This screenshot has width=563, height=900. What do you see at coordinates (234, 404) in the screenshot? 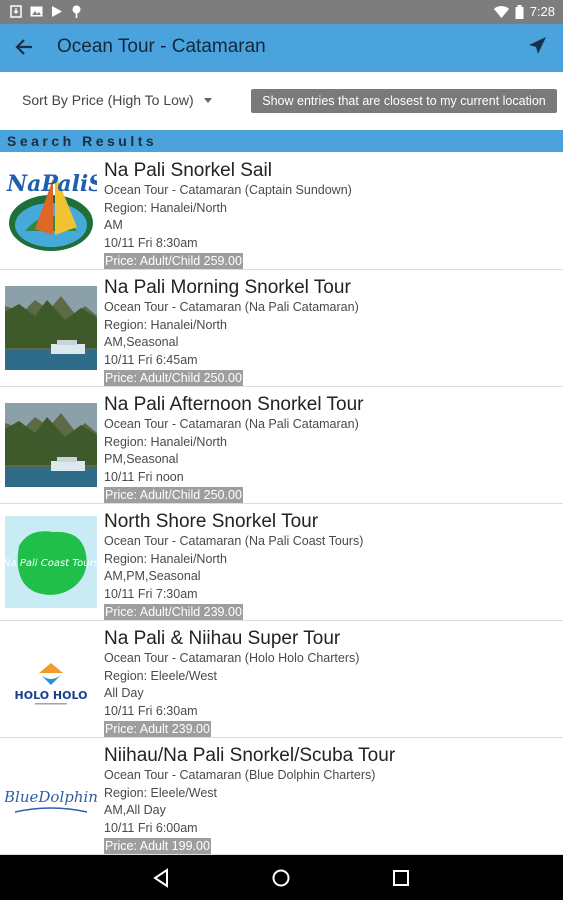
I see `tour-name: Na Pali Afternoon Snorkel Tour` at bounding box center [234, 404].